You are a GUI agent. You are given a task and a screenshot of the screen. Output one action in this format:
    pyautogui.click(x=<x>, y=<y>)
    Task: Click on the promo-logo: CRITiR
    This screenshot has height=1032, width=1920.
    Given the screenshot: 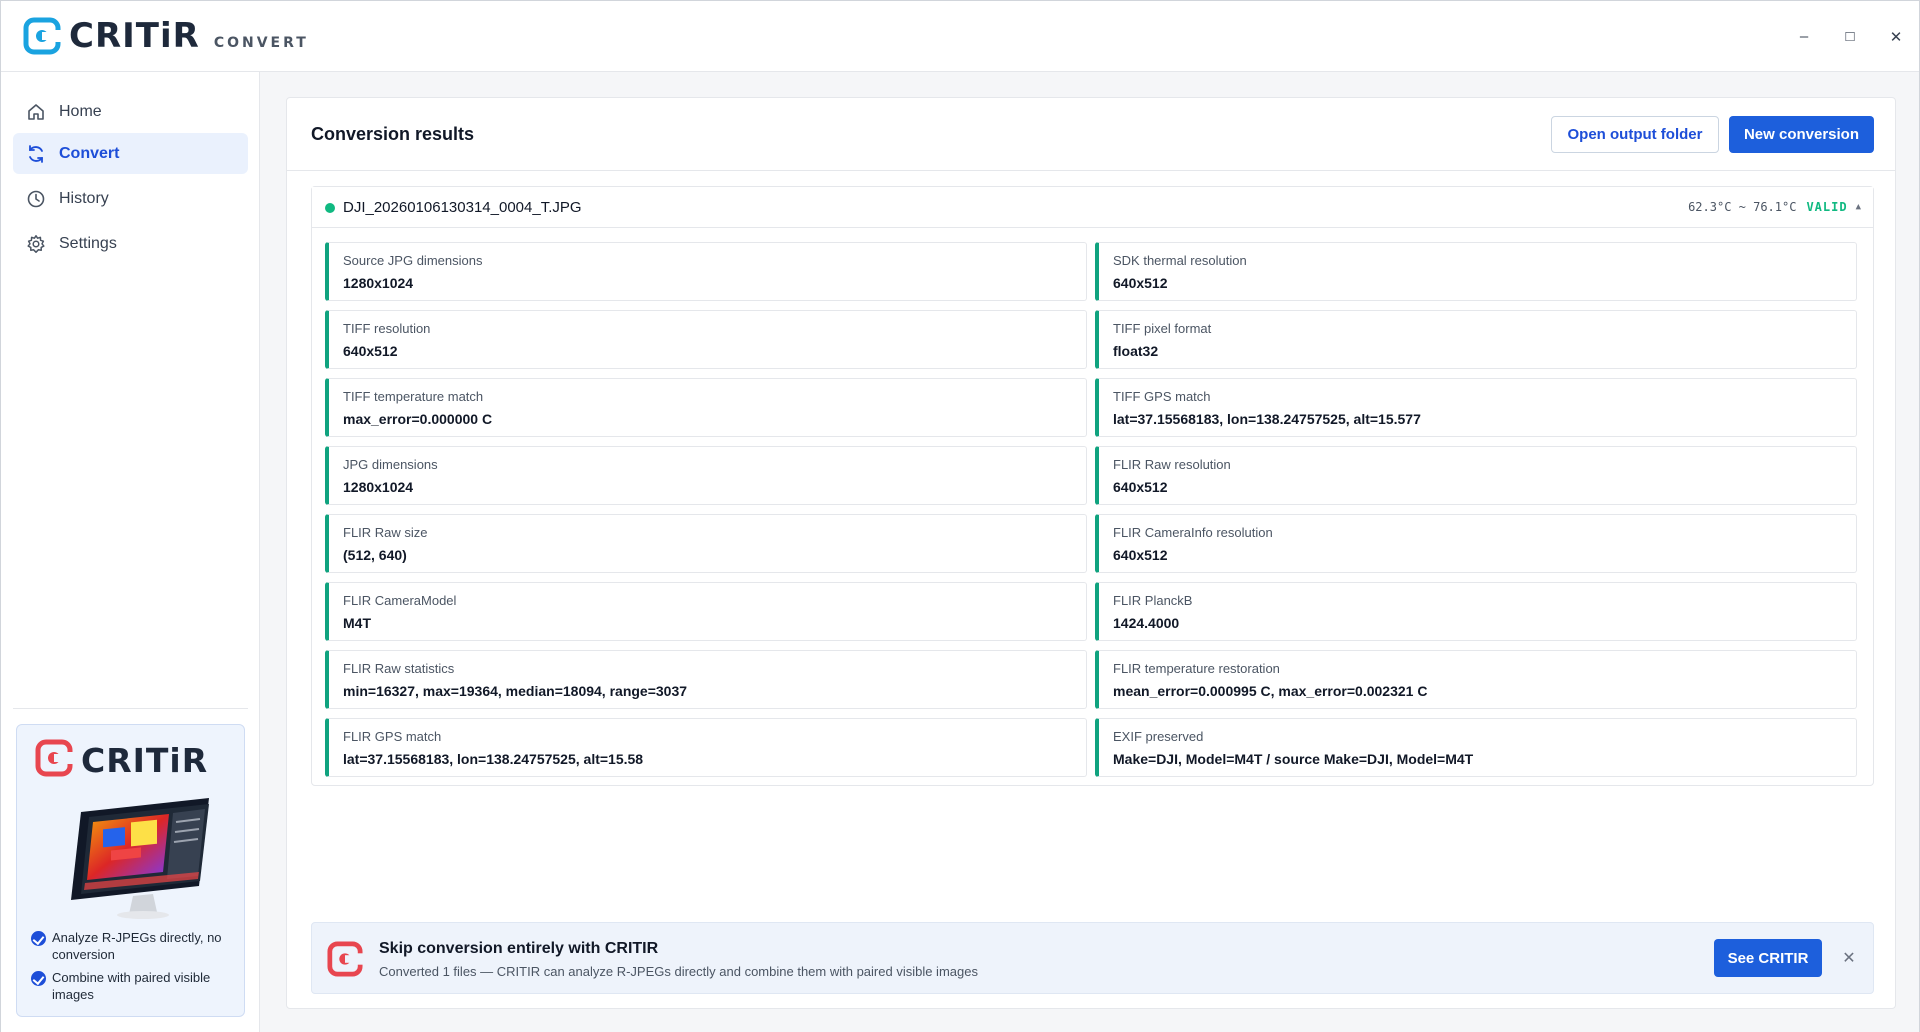 What is the action you would take?
    pyautogui.click(x=121, y=760)
    